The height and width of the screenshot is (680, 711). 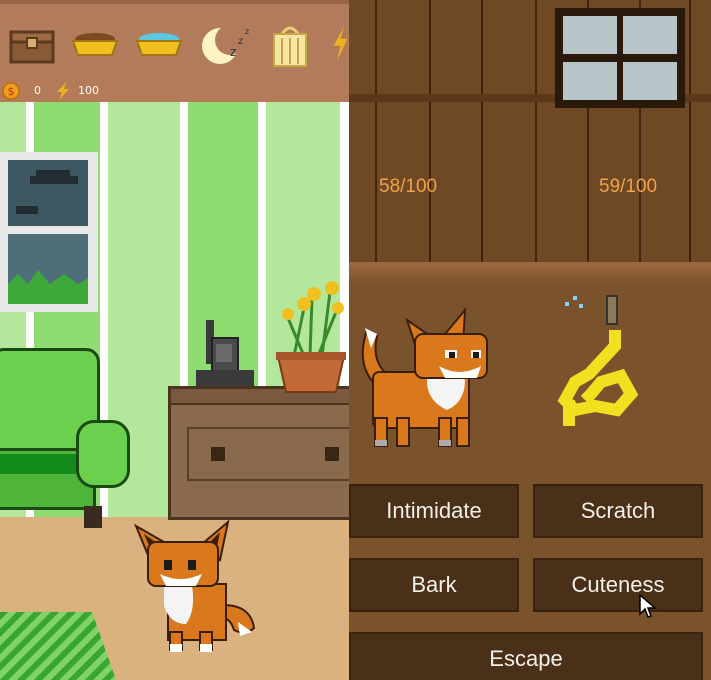 What do you see at coordinates (32, 44) in the screenshot?
I see `chest-icon` at bounding box center [32, 44].